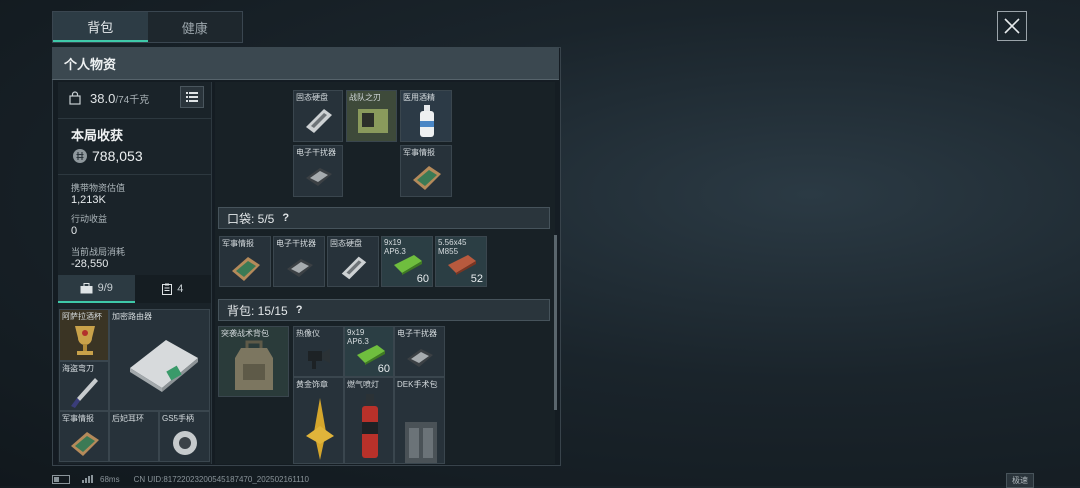  I want to click on emblem-icon, so click(320, 429).